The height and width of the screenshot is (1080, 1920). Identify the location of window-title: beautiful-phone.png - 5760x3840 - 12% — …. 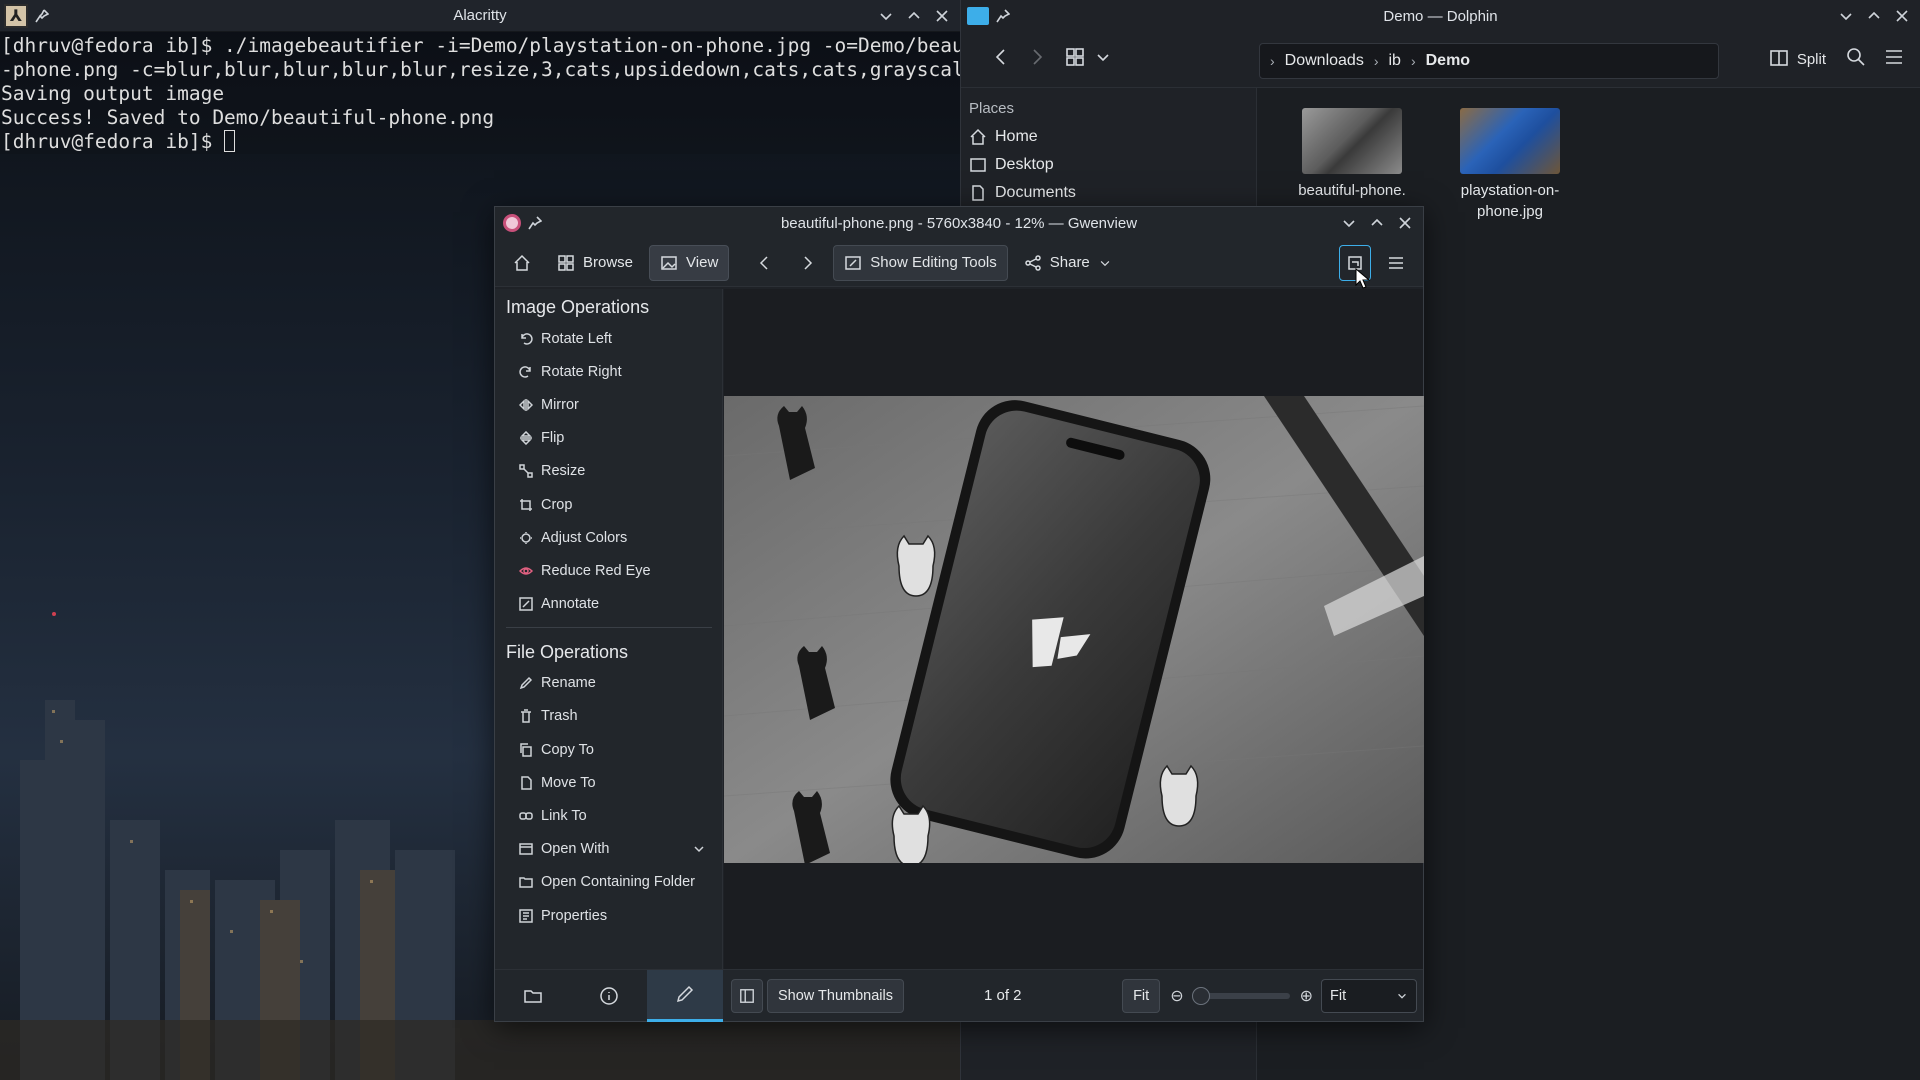
(959, 223).